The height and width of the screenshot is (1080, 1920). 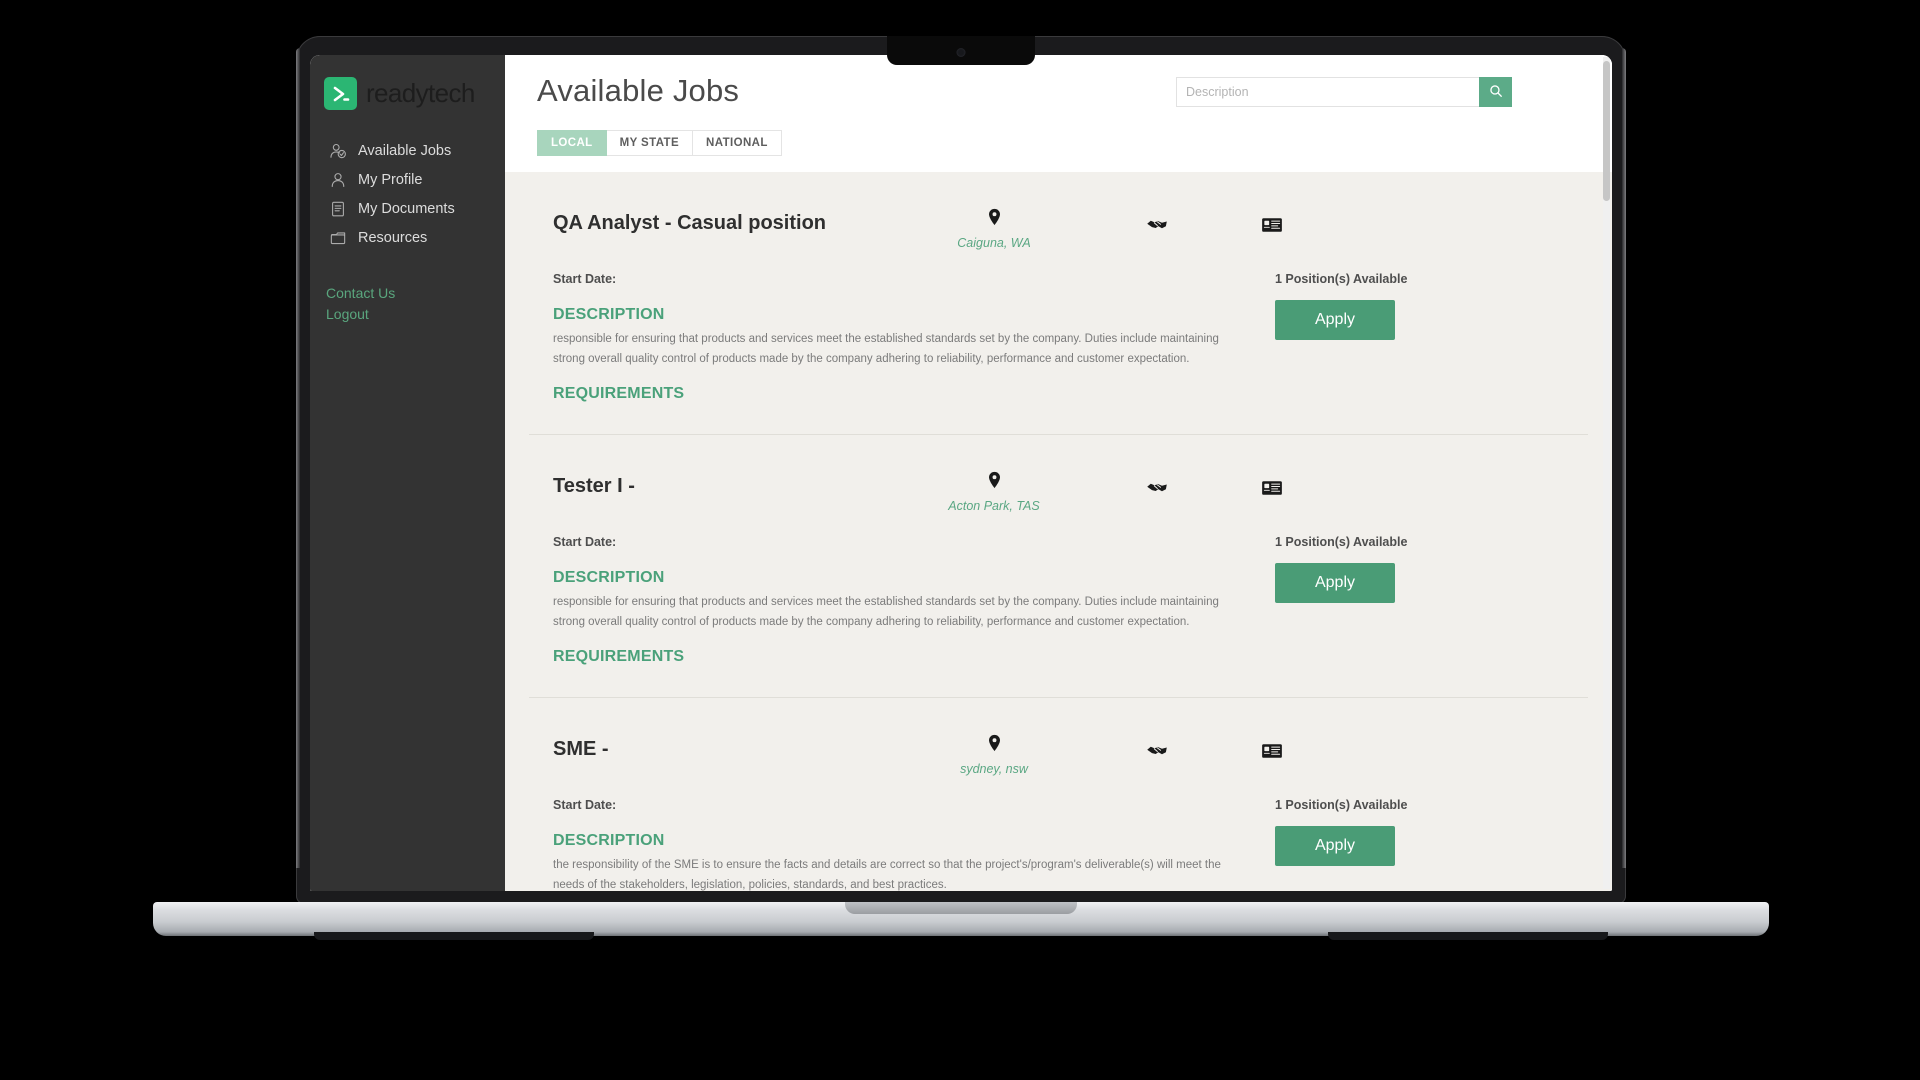 I want to click on scrollbar-thumb, so click(x=1606, y=131).